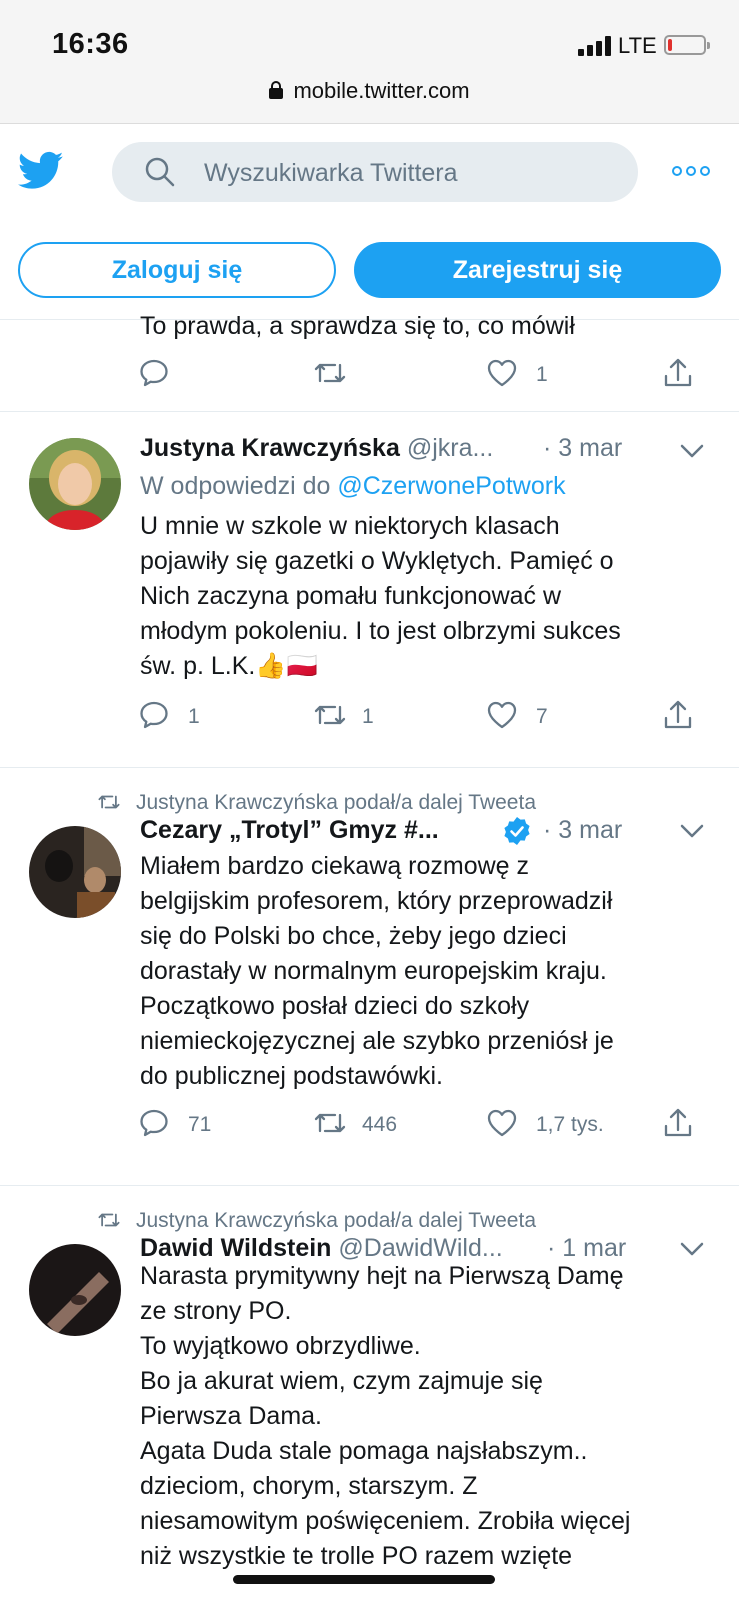  I want to click on like-count: 7, so click(542, 716).